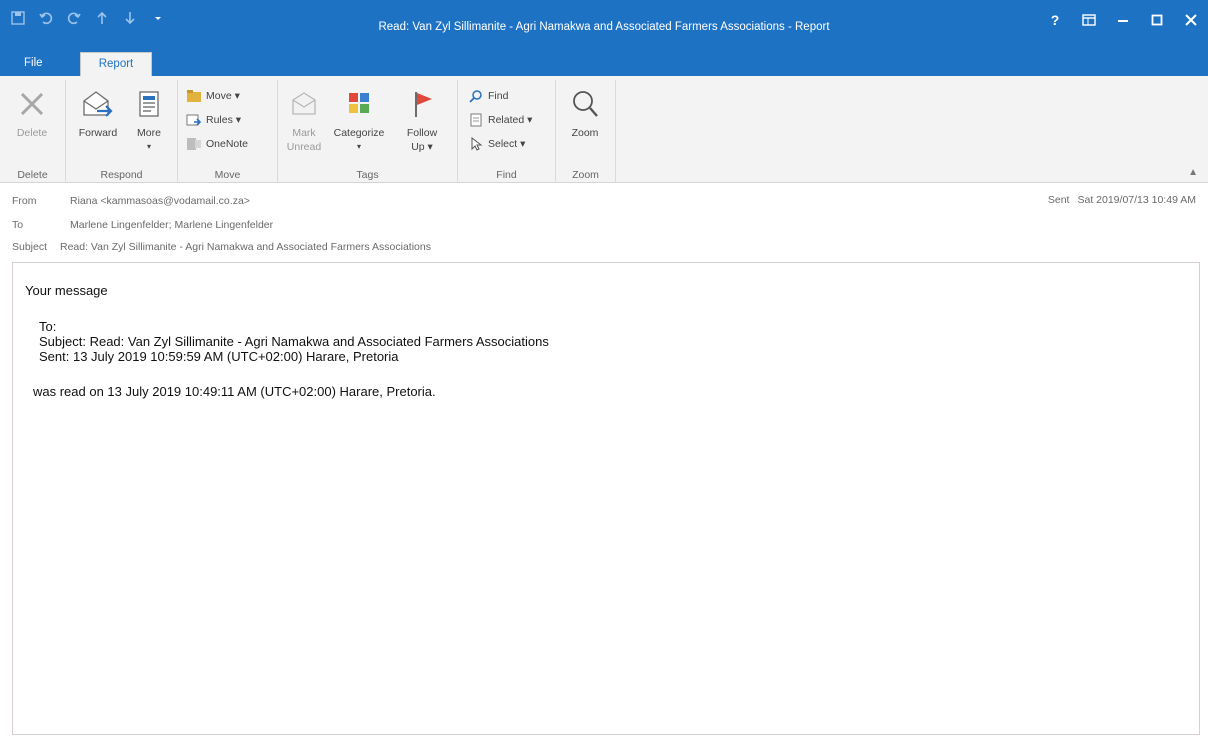 The width and height of the screenshot is (1208, 739). Describe the element at coordinates (98, 133) in the screenshot. I see `forward-label: Forward` at that location.